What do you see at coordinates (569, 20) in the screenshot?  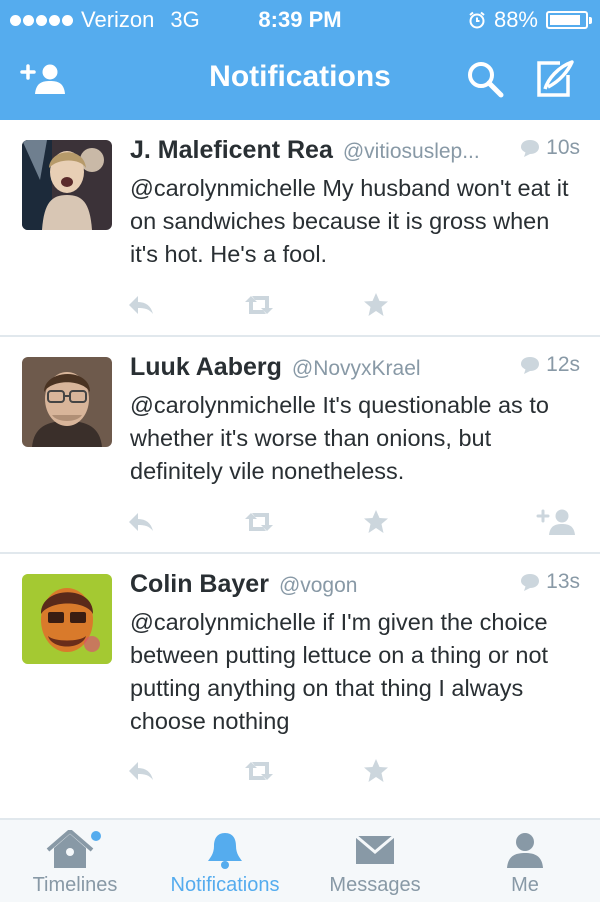 I see `battery-icon` at bounding box center [569, 20].